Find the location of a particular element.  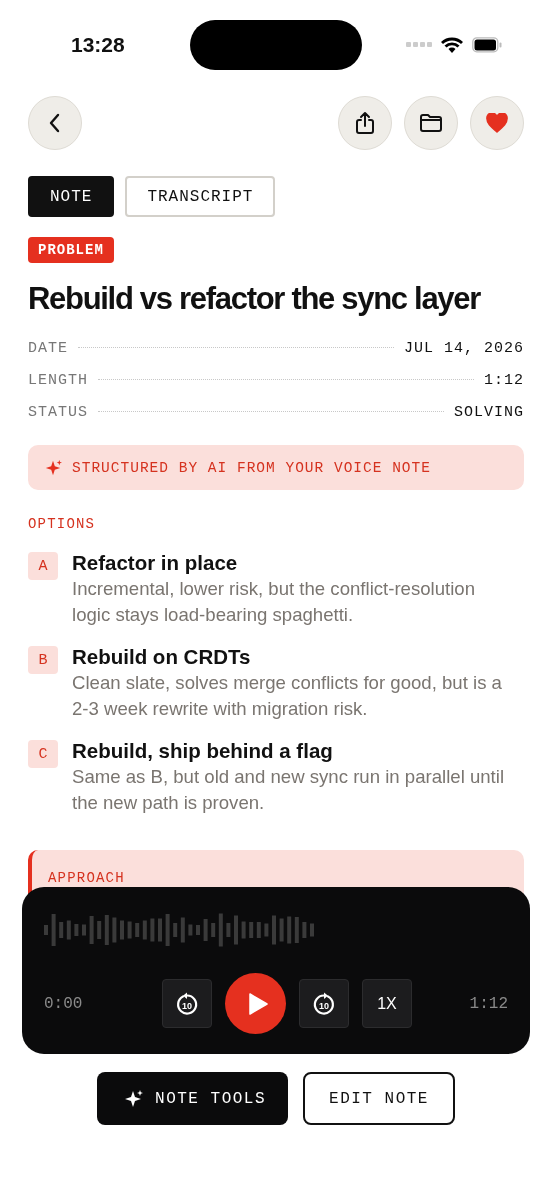

meta-value: 1:12 is located at coordinates (504, 381).